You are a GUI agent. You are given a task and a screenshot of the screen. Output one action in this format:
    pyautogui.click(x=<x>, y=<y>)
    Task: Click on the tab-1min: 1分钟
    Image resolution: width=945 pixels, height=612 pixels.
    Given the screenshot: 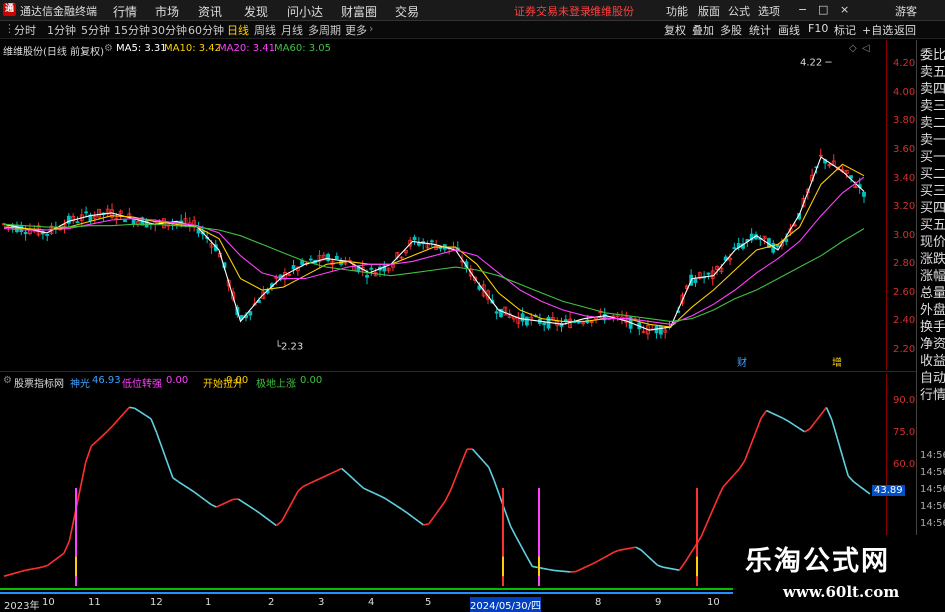 What is the action you would take?
    pyautogui.click(x=61, y=30)
    